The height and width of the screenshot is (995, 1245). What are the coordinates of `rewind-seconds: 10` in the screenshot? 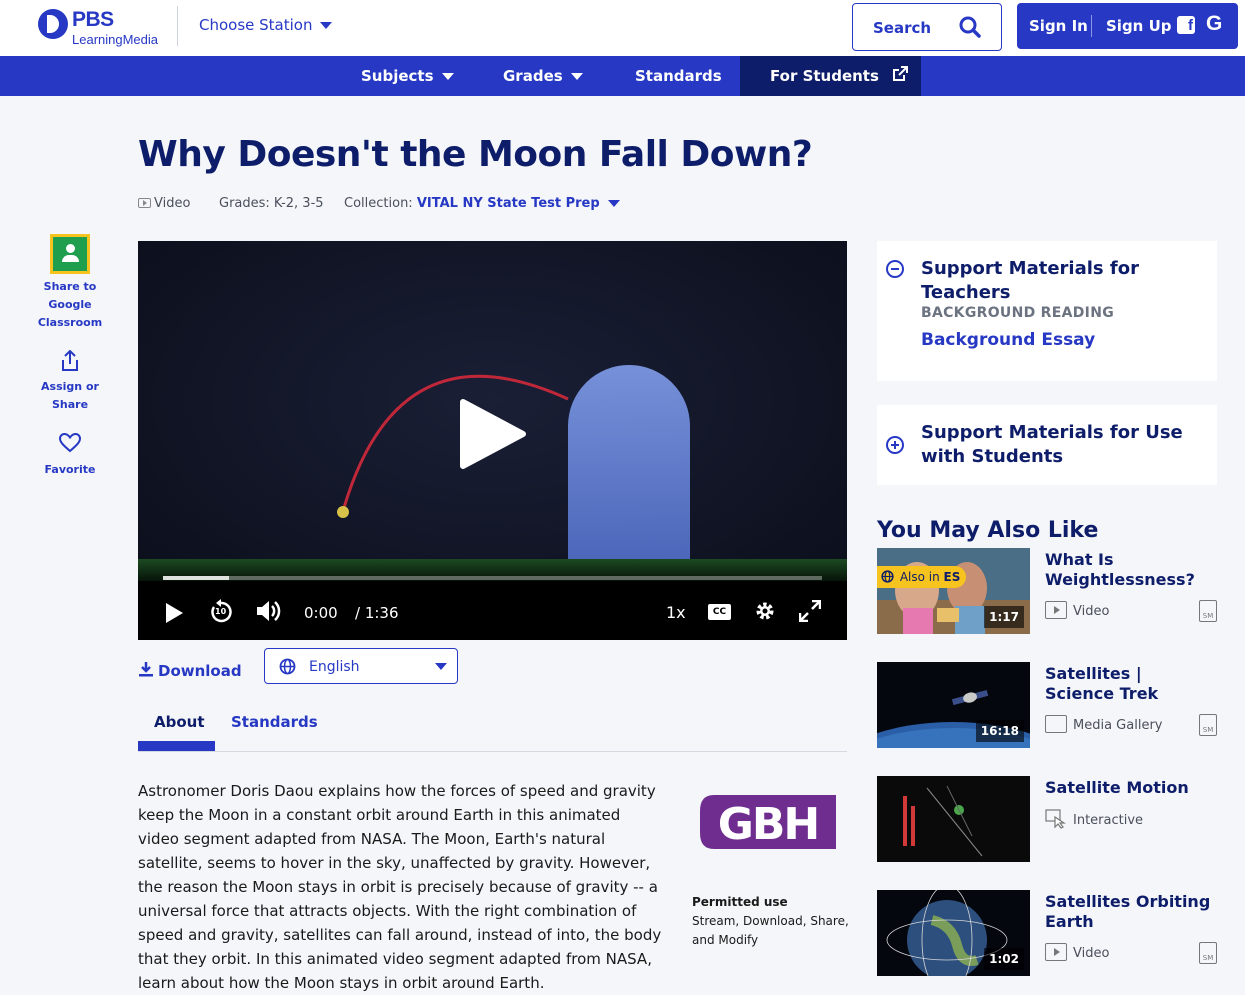 It's located at (221, 611).